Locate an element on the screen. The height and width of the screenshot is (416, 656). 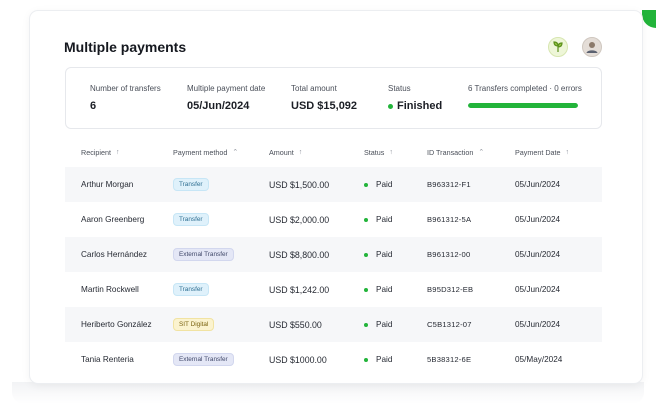
progress-bar-fill is located at coordinates (523, 105).